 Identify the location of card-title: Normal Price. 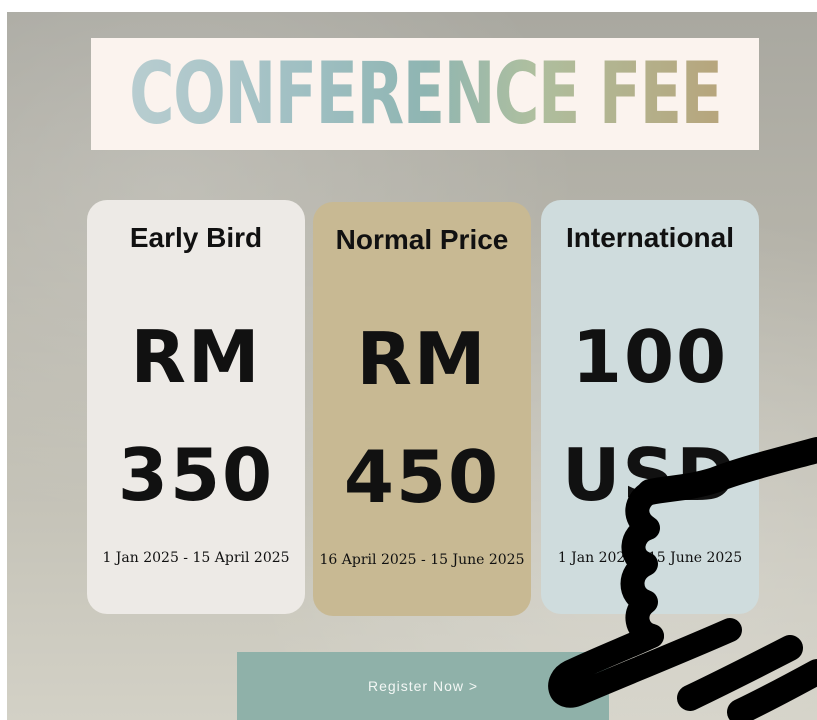
(422, 239).